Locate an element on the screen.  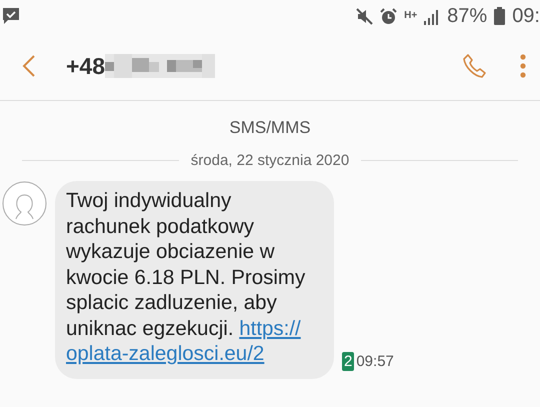
network-type: H+ is located at coordinates (411, 16).